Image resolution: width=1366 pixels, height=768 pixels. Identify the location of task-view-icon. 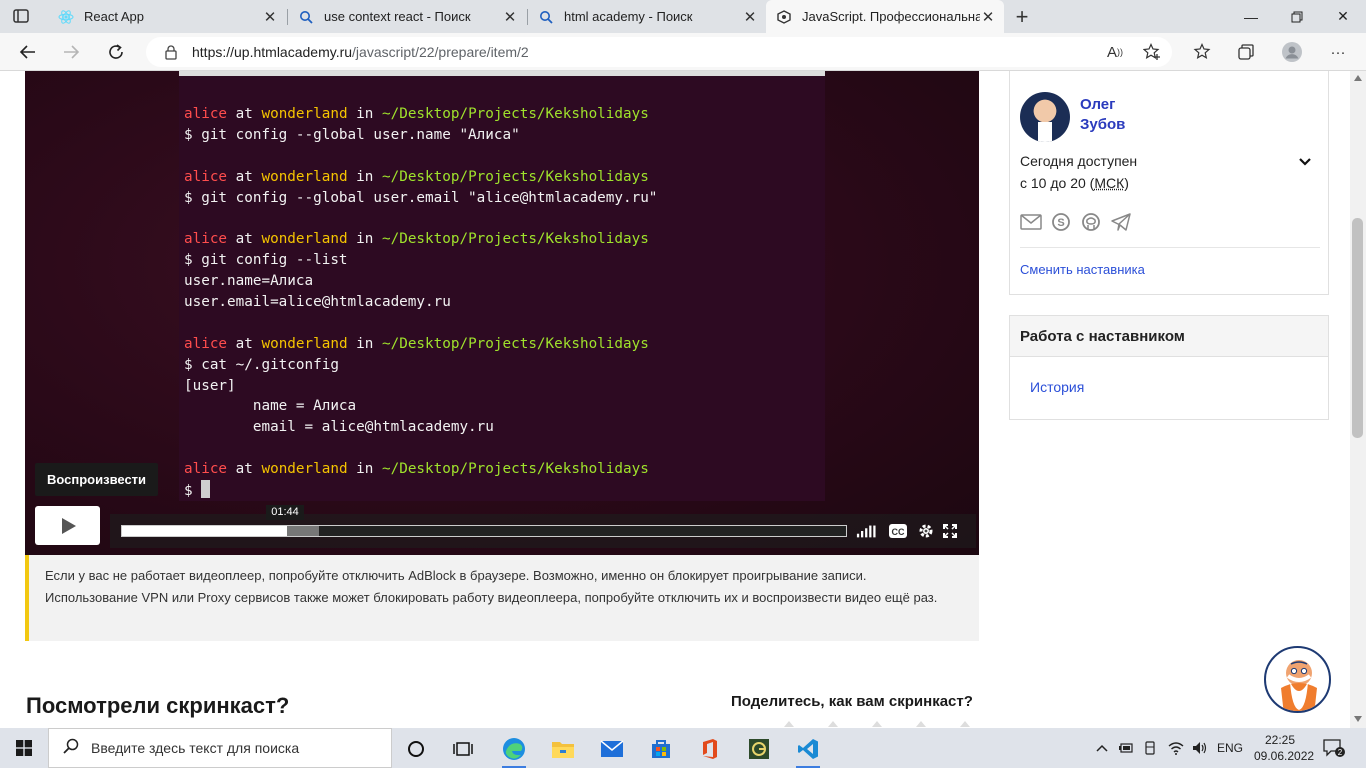
(463, 749).